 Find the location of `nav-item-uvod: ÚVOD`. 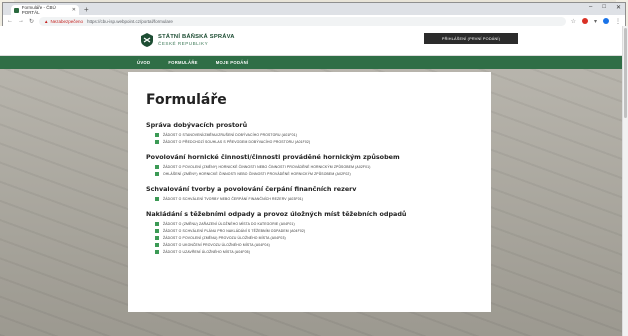

nav-item-uvod: ÚVOD is located at coordinates (143, 62).